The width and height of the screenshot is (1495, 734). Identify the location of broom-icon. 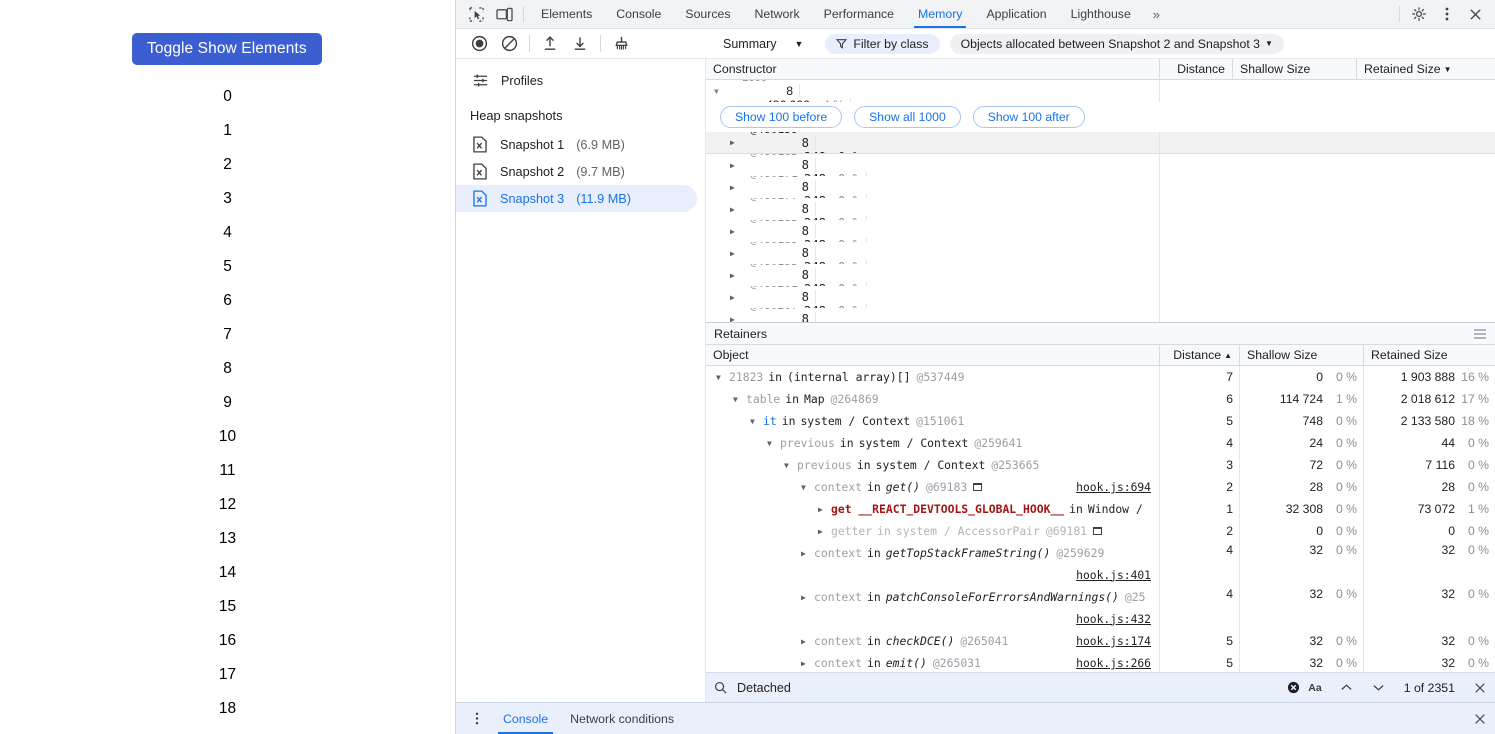
(621, 44).